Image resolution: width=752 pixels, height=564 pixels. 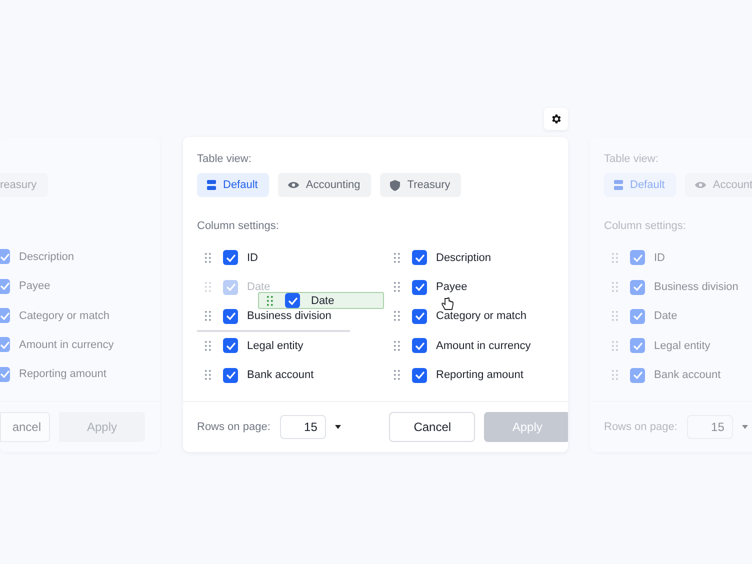 I want to click on settings-button, so click(x=556, y=119).